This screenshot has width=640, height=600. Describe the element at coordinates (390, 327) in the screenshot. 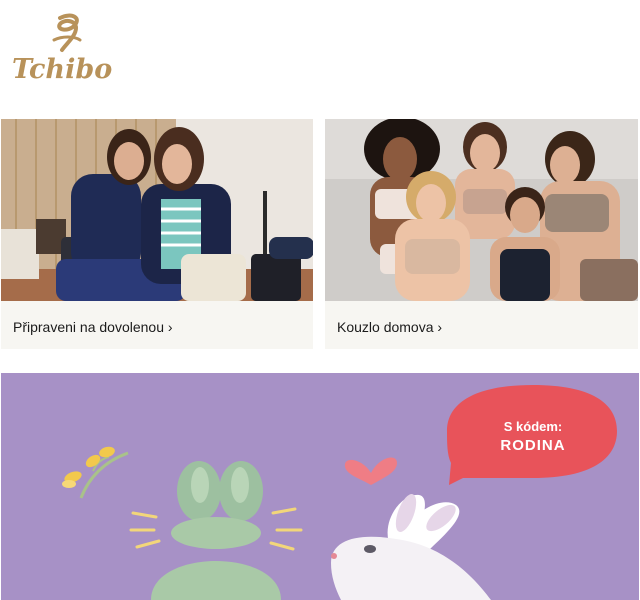

I see `teaser-label-home-magic: Kouzlo domova ›` at that location.